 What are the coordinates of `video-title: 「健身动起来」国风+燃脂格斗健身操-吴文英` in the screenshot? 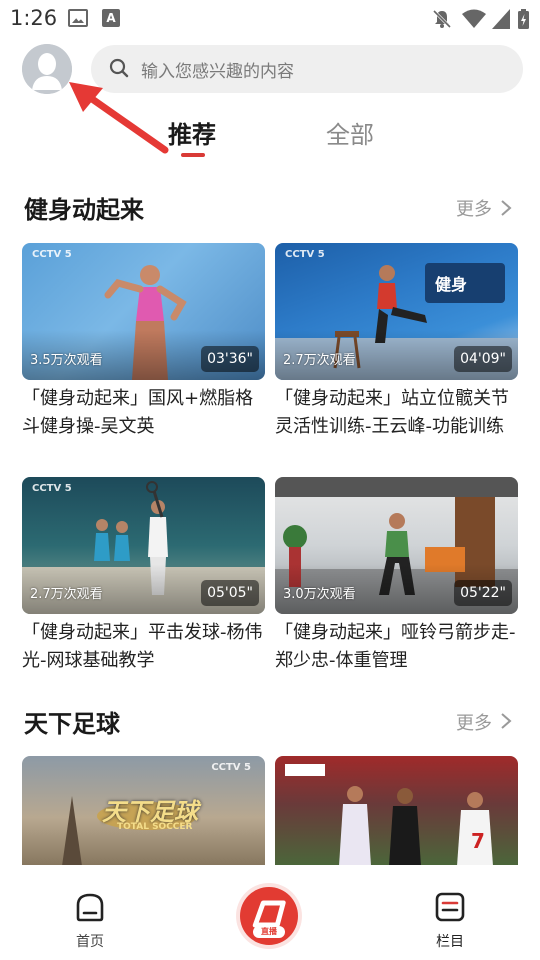 It's located at (143, 413).